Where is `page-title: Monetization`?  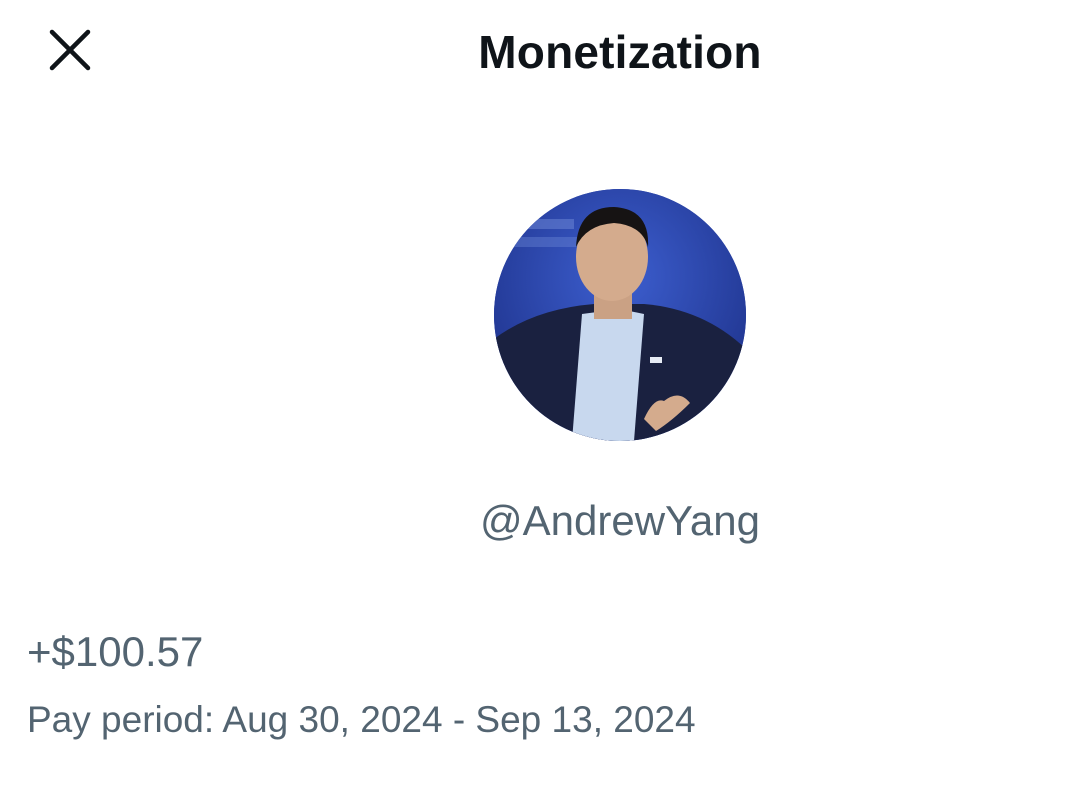 page-title: Monetization is located at coordinates (620, 52).